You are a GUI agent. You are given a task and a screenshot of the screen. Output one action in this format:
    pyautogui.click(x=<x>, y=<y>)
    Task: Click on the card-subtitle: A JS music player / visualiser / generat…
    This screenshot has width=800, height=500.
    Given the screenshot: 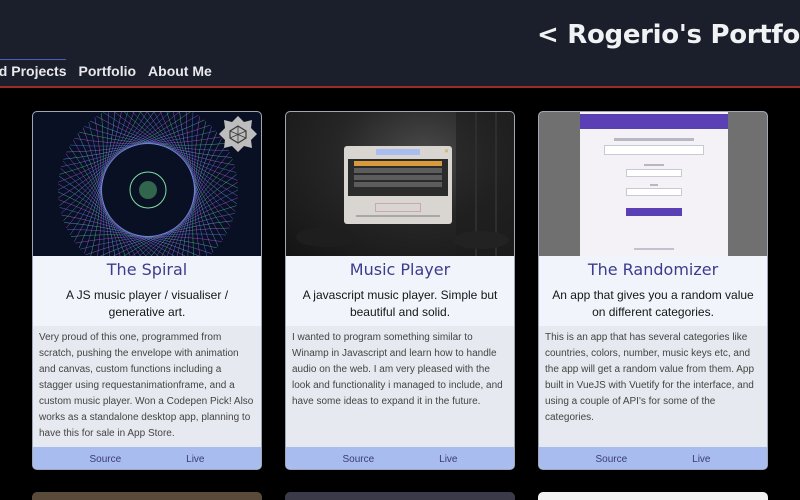 What is the action you would take?
    pyautogui.click(x=147, y=303)
    